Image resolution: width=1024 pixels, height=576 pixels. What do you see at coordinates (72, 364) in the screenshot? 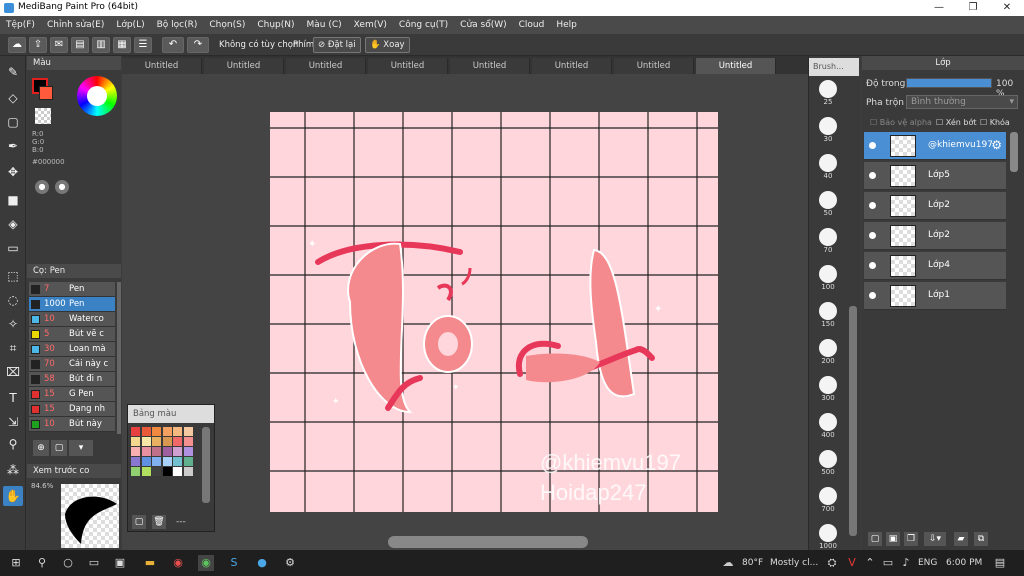
I see `brush-item: 70 Cái này c` at bounding box center [72, 364].